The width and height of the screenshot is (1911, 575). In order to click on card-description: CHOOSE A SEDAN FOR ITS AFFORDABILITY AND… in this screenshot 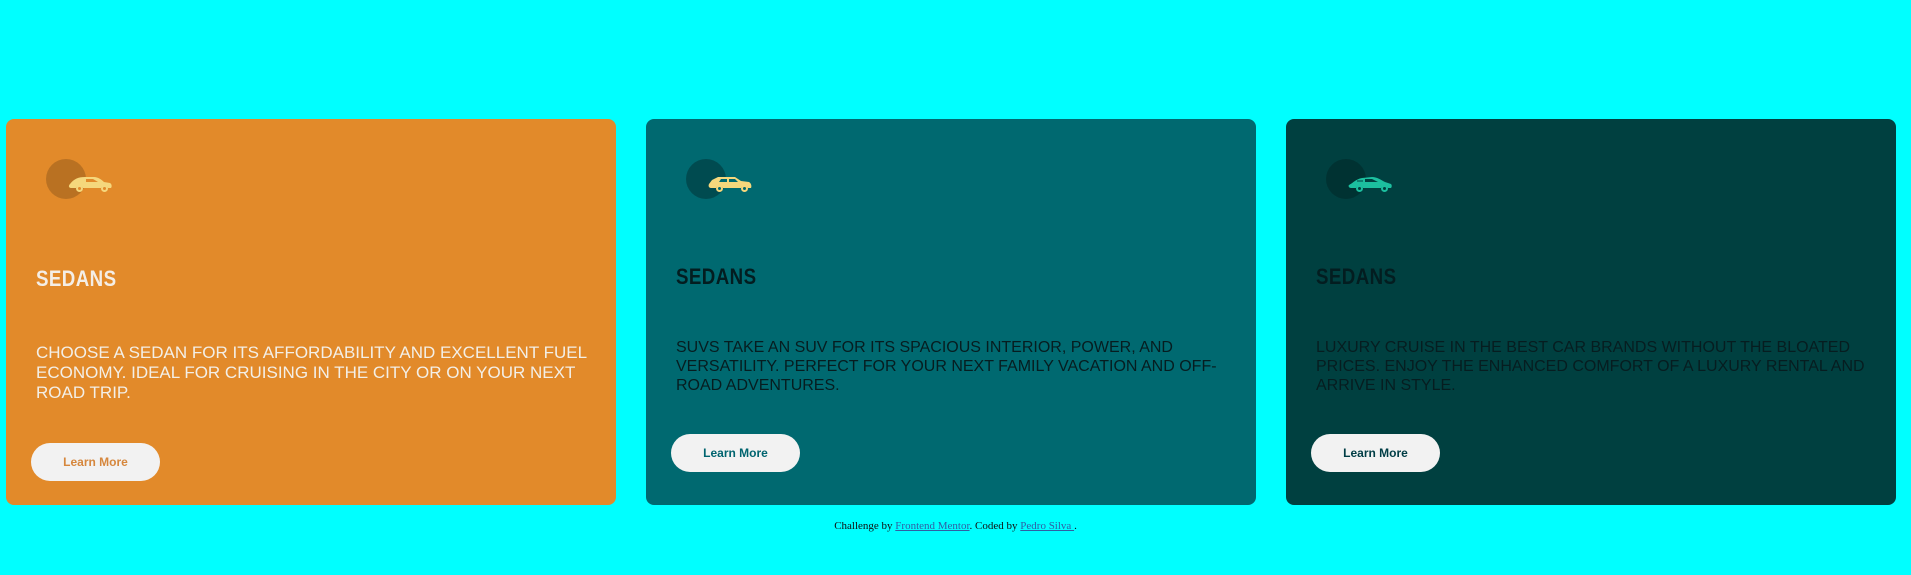, I will do `click(311, 372)`.